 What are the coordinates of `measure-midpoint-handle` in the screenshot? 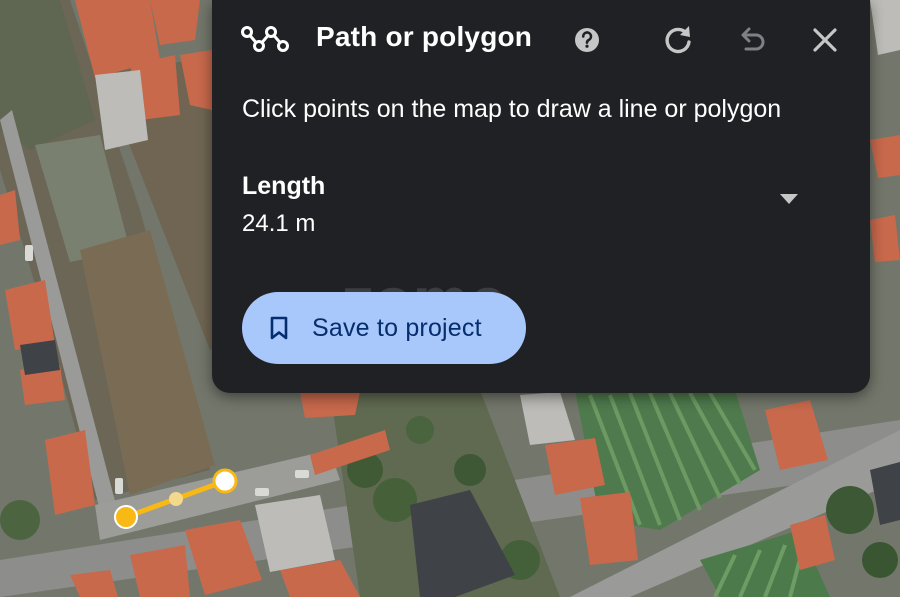 It's located at (176, 499).